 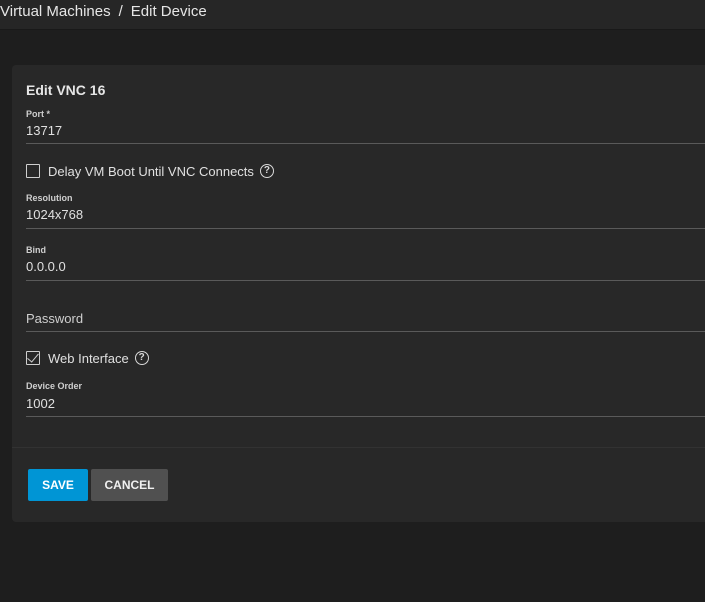 I want to click on resolution-field: Resolution 1024x768, so click(x=365, y=211).